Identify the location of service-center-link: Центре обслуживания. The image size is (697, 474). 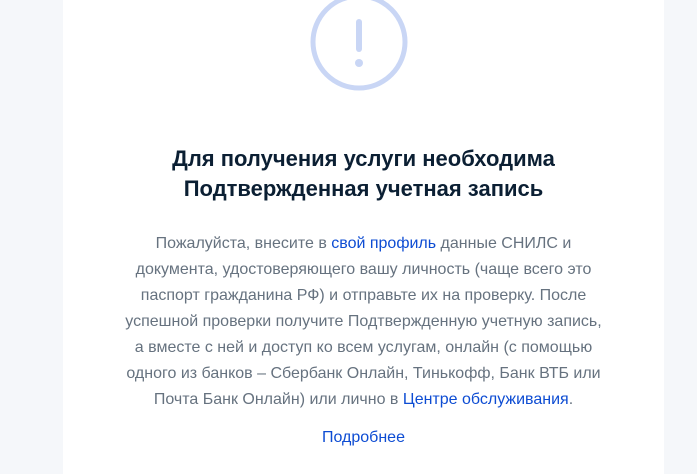
(486, 399).